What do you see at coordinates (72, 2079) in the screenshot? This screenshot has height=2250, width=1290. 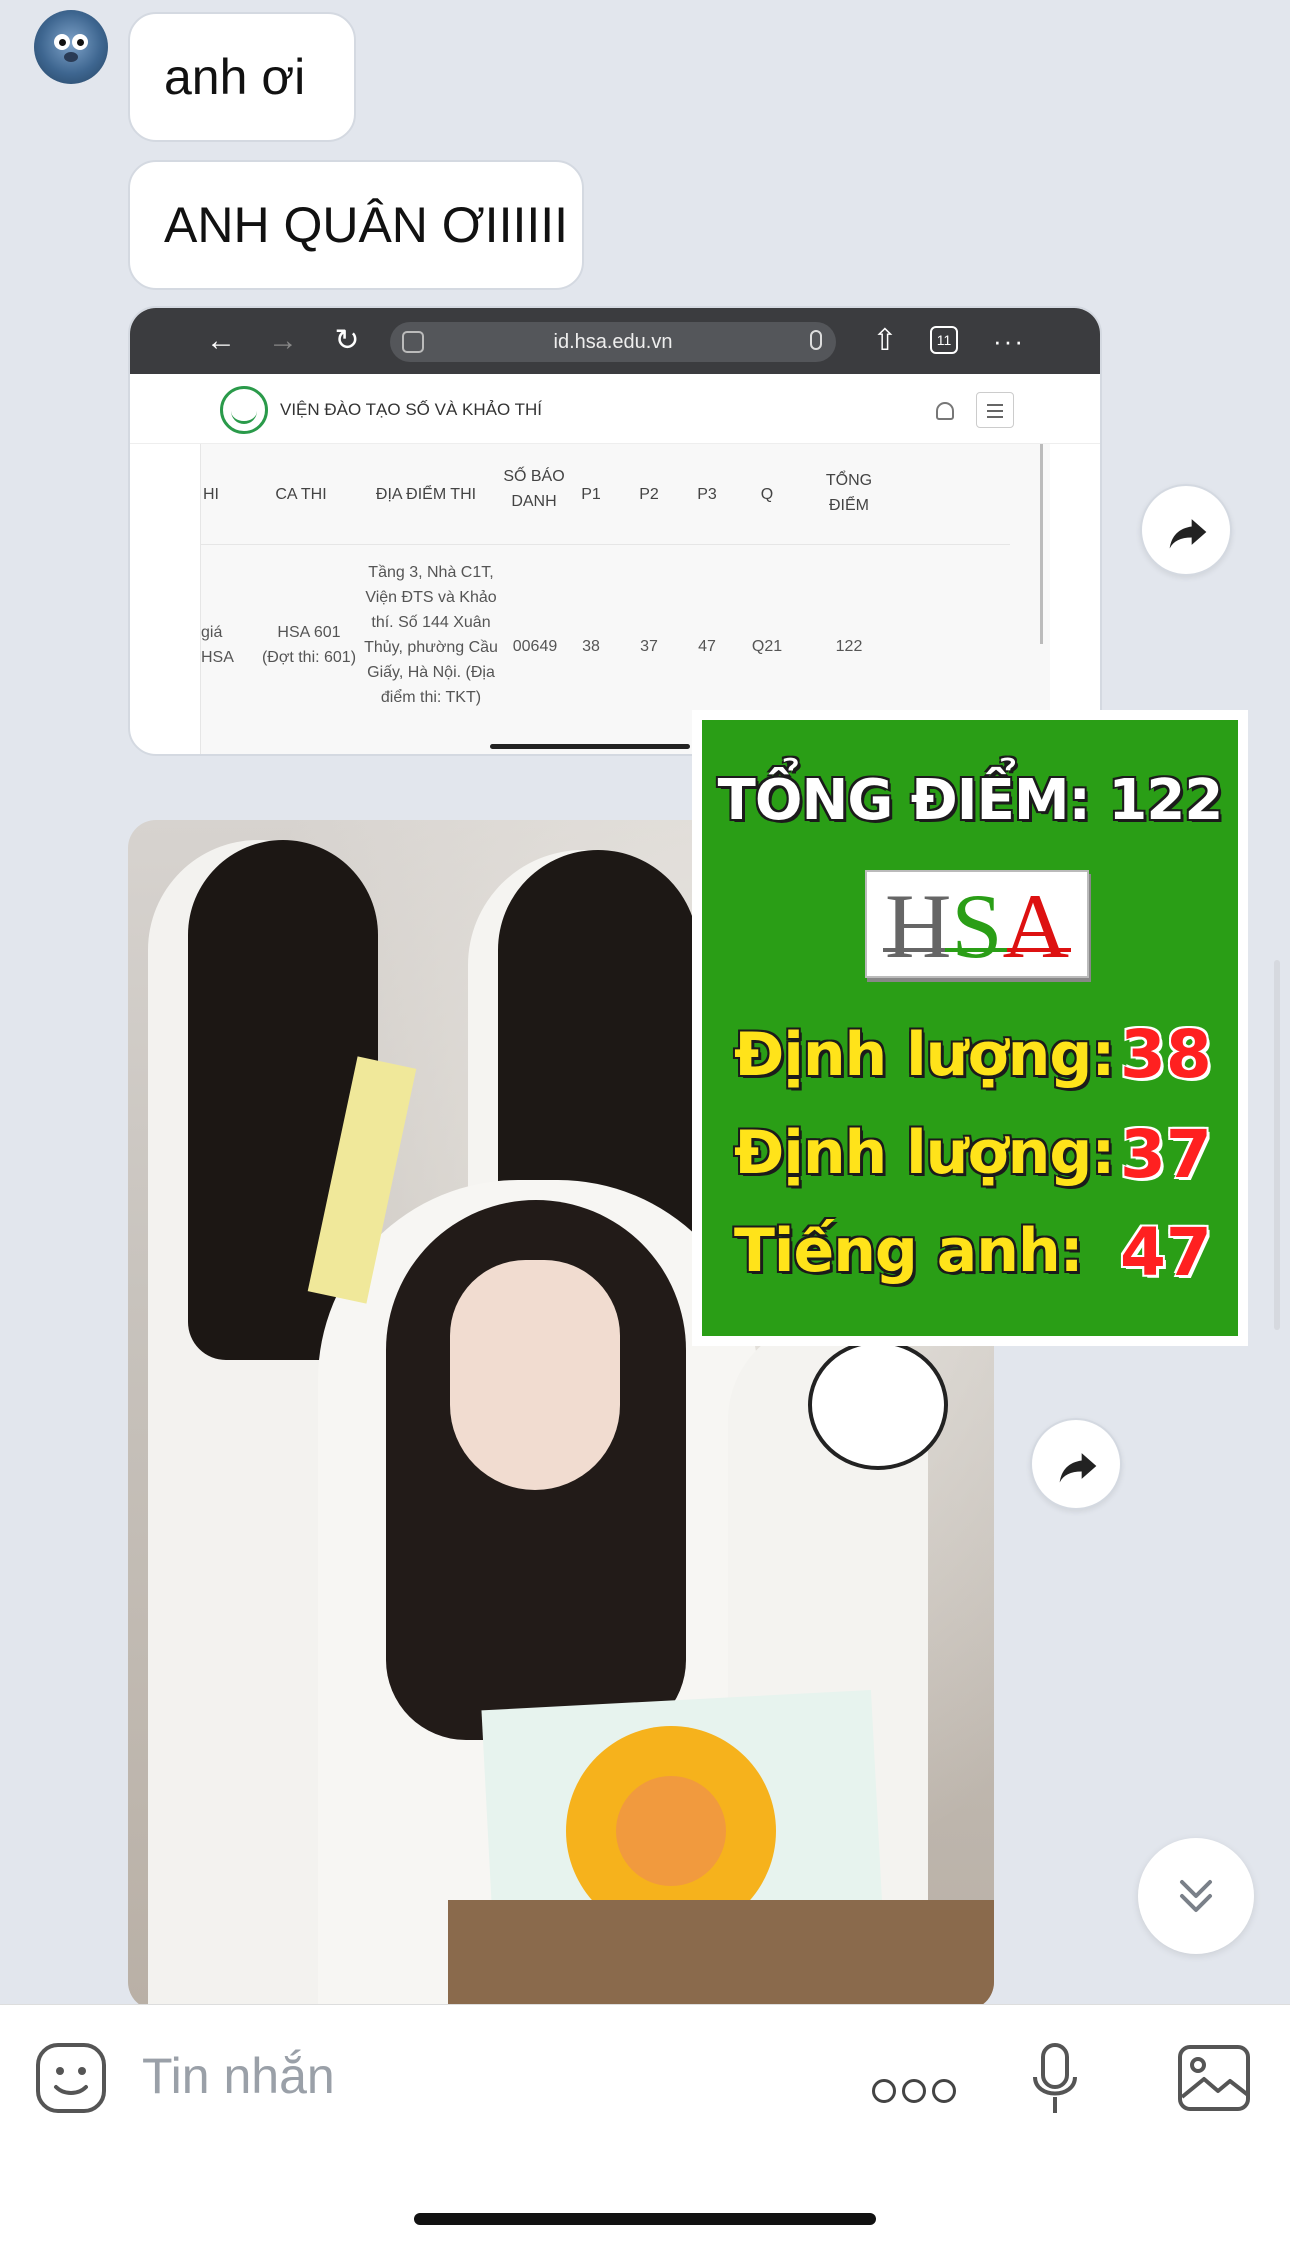 I see `sticker-icon` at bounding box center [72, 2079].